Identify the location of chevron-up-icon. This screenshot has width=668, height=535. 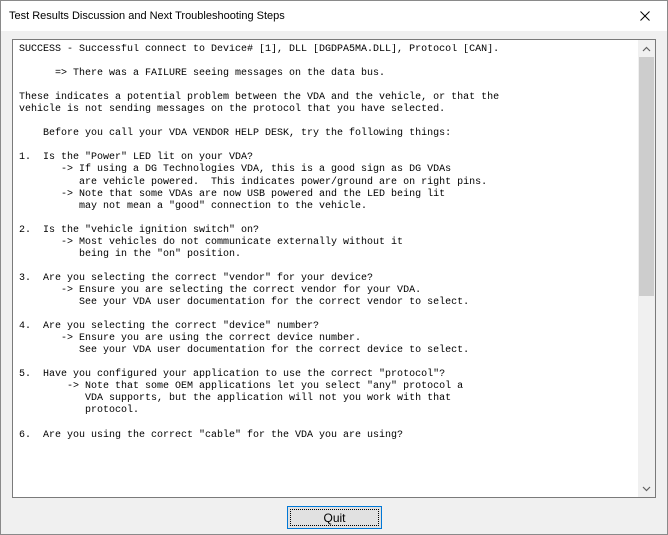
(646, 48).